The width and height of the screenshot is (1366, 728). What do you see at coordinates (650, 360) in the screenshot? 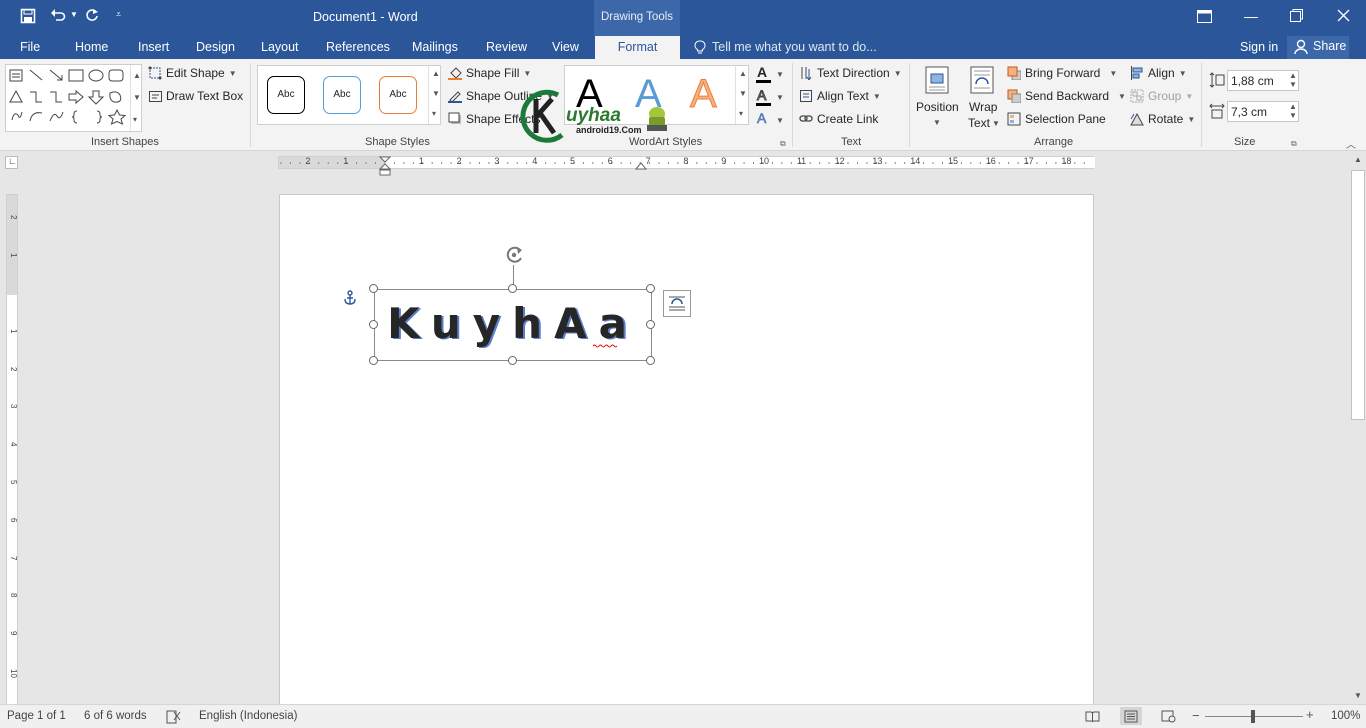
I see `resize-handle-bottom-right` at bounding box center [650, 360].